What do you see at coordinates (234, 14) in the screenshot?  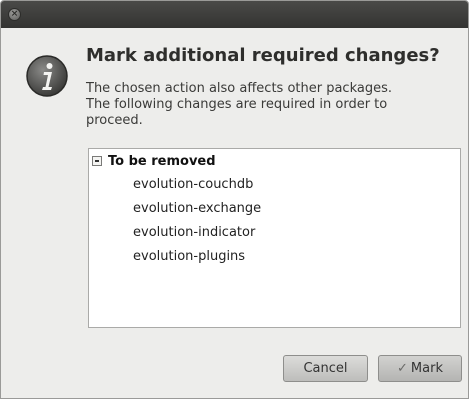 I see `titlebar: ×` at bounding box center [234, 14].